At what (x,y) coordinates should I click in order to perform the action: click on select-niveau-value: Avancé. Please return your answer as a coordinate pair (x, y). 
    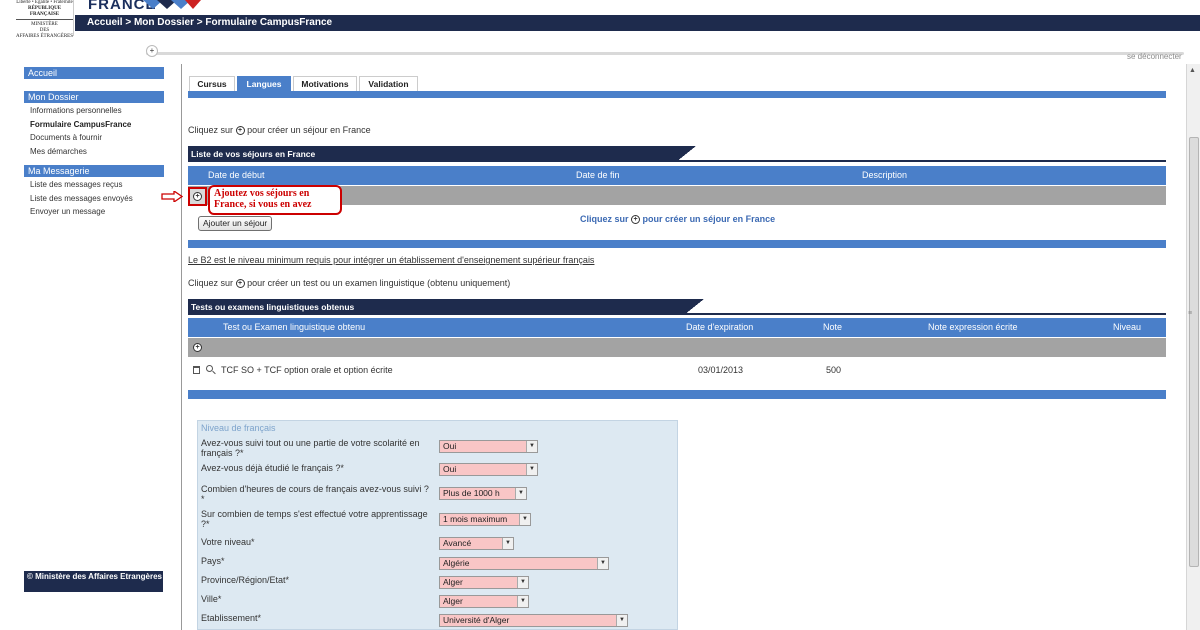
    Looking at the image, I should click on (457, 543).